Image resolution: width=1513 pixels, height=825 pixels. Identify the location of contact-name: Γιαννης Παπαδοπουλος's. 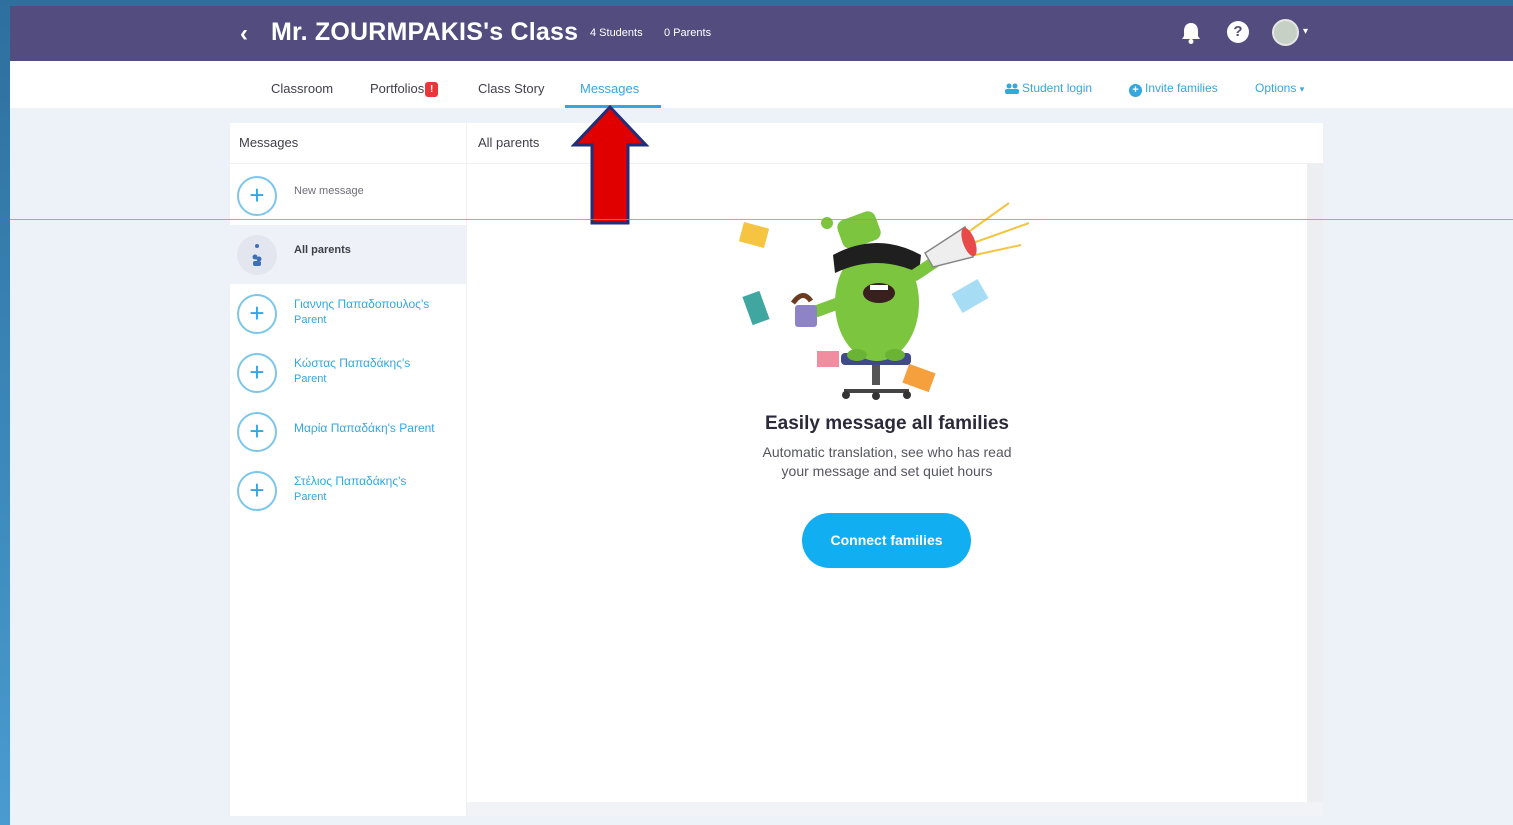
(362, 304).